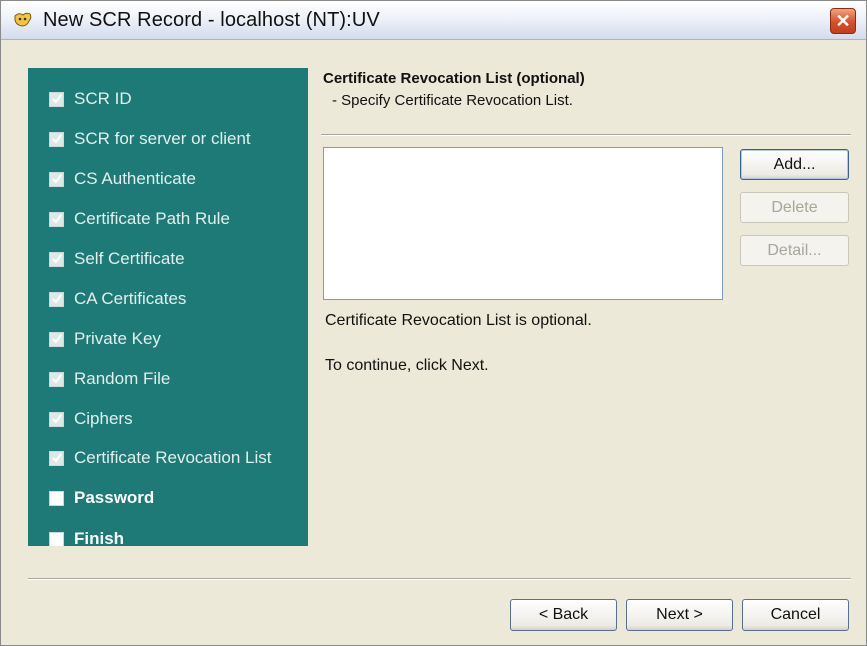 Image resolution: width=867 pixels, height=646 pixels. What do you see at coordinates (407, 365) in the screenshot?
I see `continue-note: To continue, click Next.` at bounding box center [407, 365].